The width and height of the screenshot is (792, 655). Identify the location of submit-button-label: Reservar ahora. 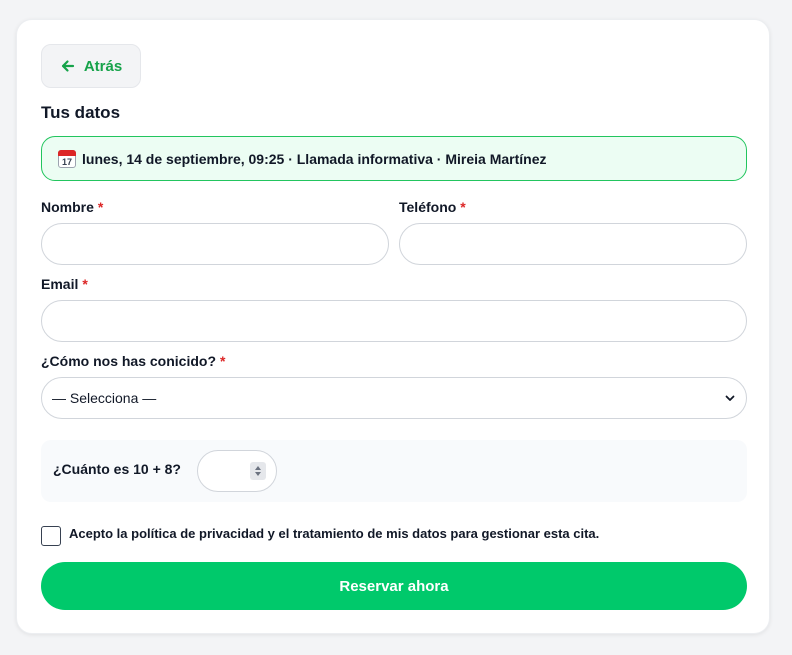
(394, 586).